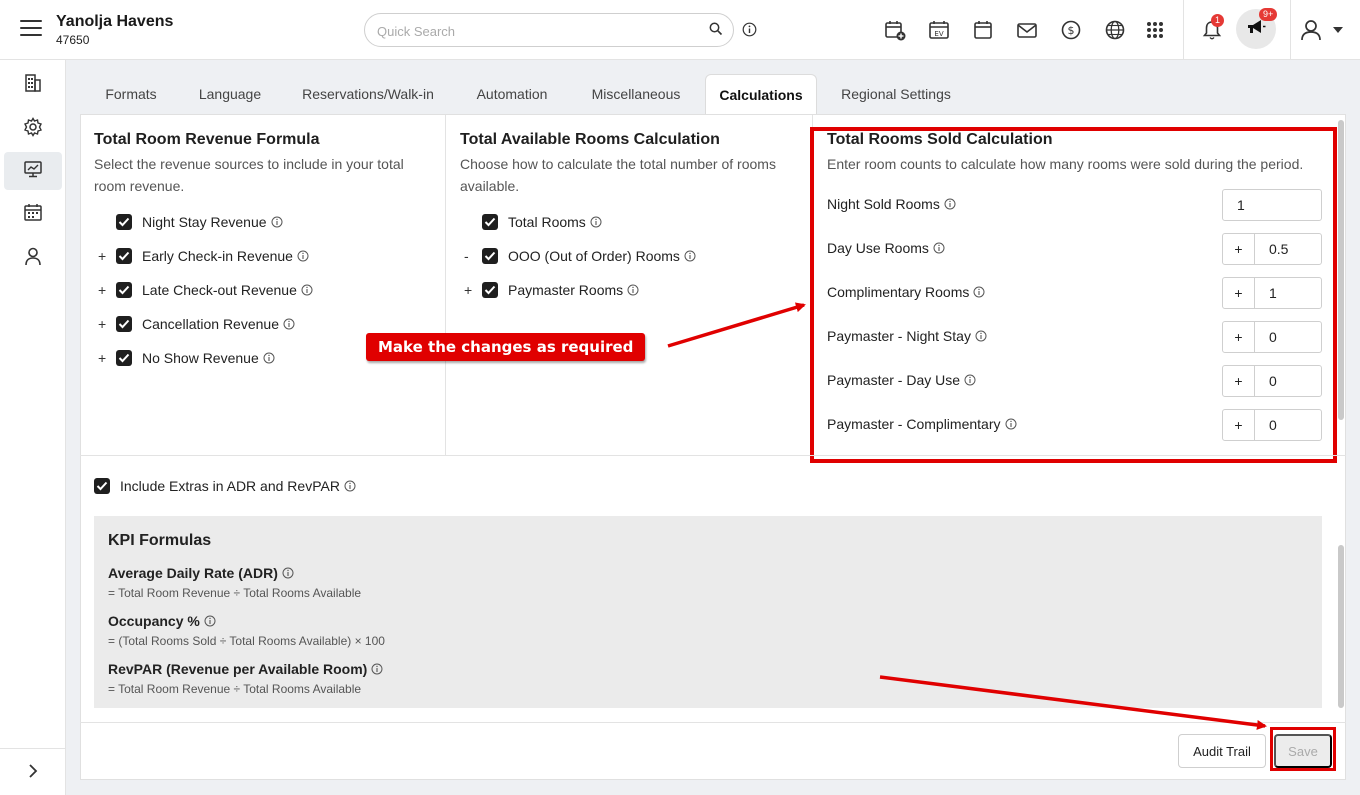 This screenshot has width=1360, height=795. What do you see at coordinates (73, 40) in the screenshot?
I see `property-id: 47650` at bounding box center [73, 40].